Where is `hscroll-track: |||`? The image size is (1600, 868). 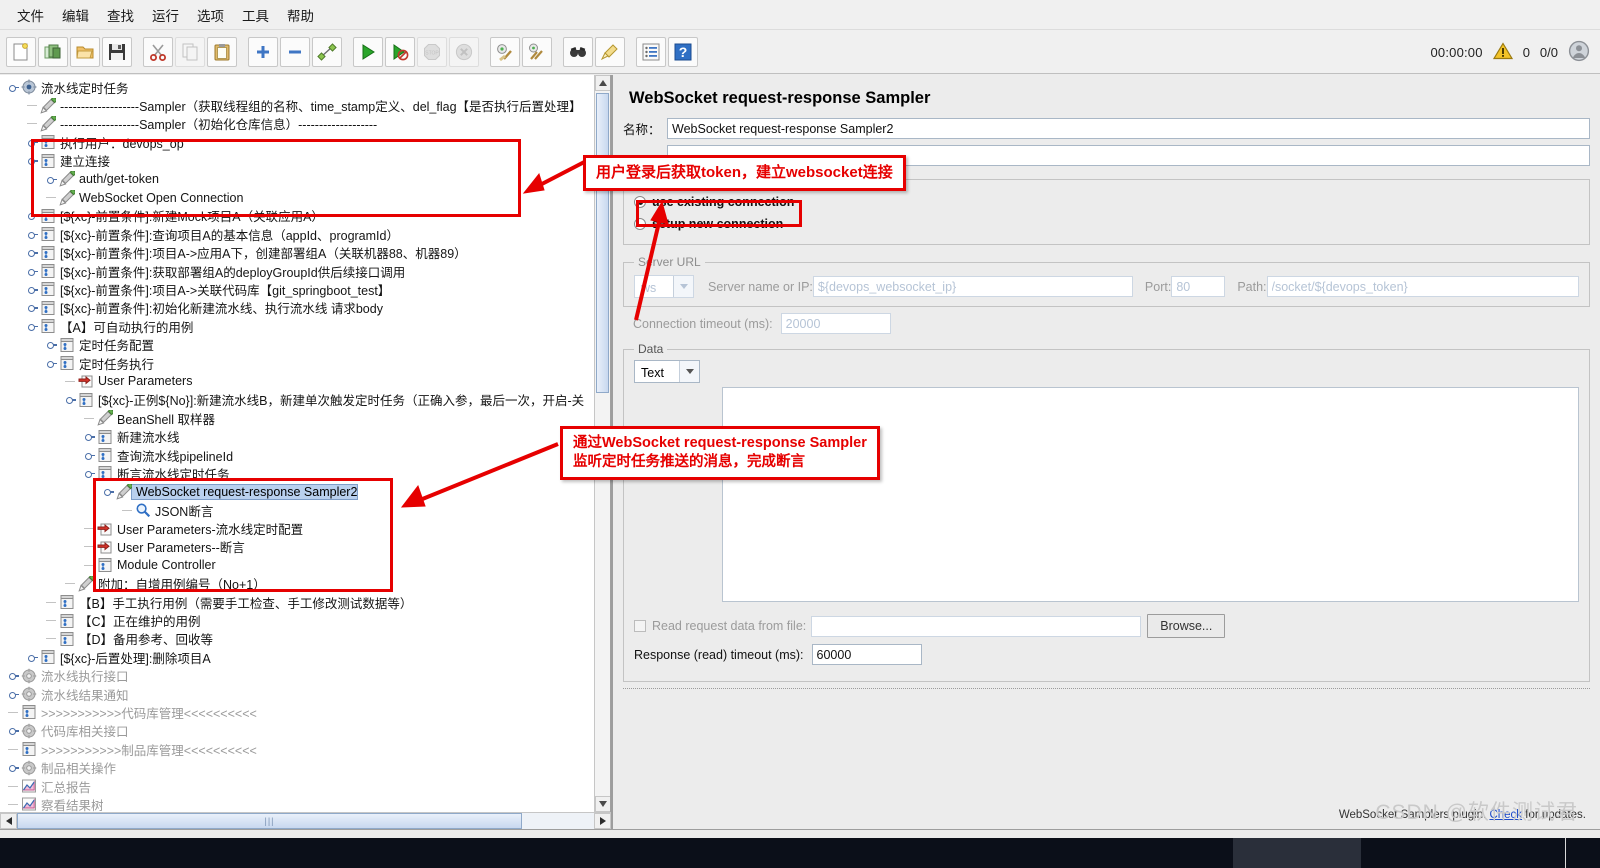 hscroll-track: ||| is located at coordinates (305, 821).